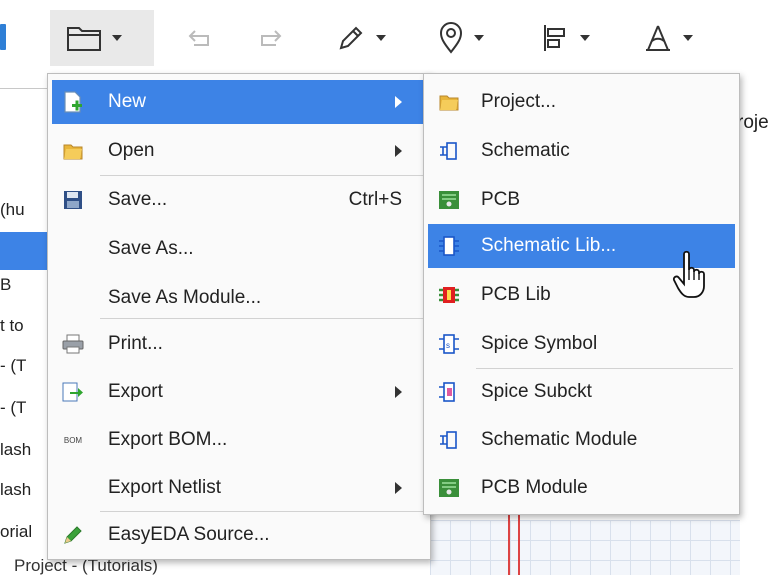 This screenshot has width=771, height=576. I want to click on menu-item-label: PCB, so click(501, 199).